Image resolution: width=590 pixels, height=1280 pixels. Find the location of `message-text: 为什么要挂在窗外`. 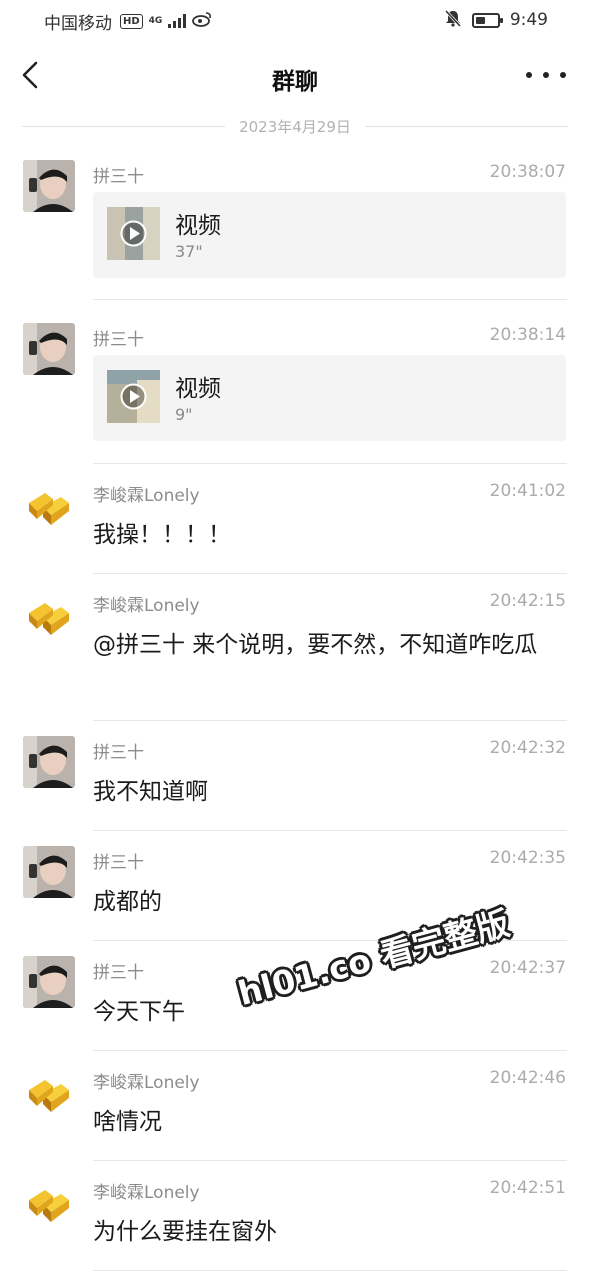

message-text: 为什么要挂在窗外 is located at coordinates (185, 1232).